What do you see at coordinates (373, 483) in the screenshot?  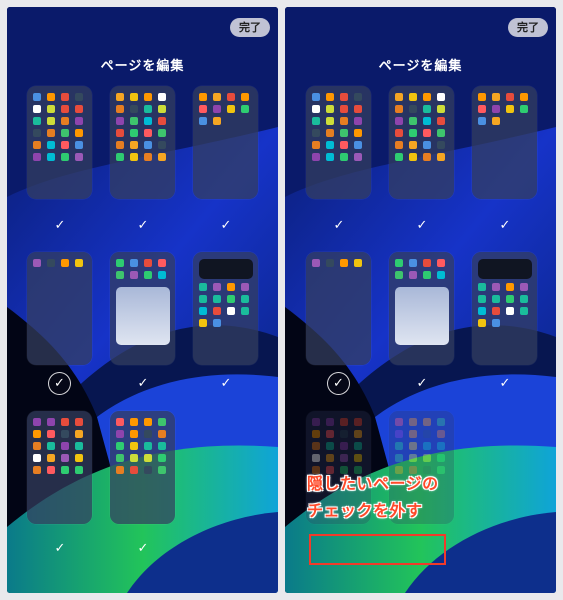 I see `annotation-line-1: 隠したいページの` at bounding box center [373, 483].